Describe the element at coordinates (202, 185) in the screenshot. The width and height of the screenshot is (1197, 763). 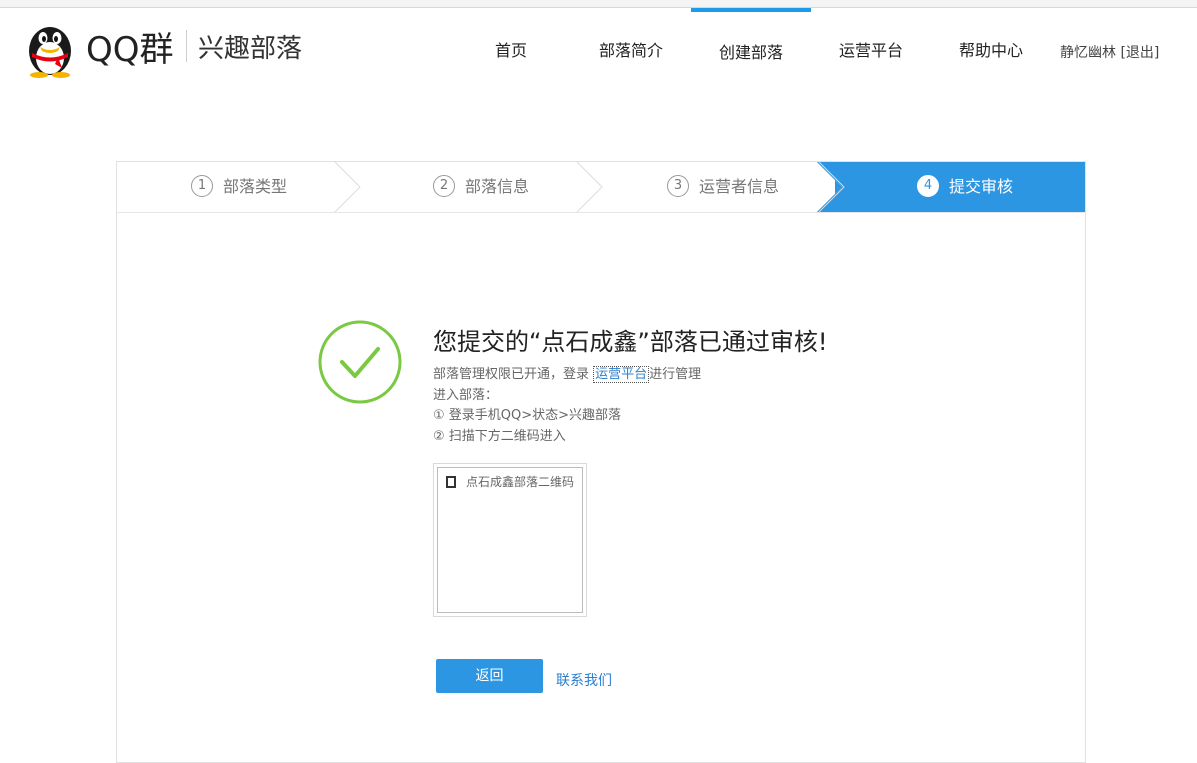
I see `step-1-number: 1` at that location.